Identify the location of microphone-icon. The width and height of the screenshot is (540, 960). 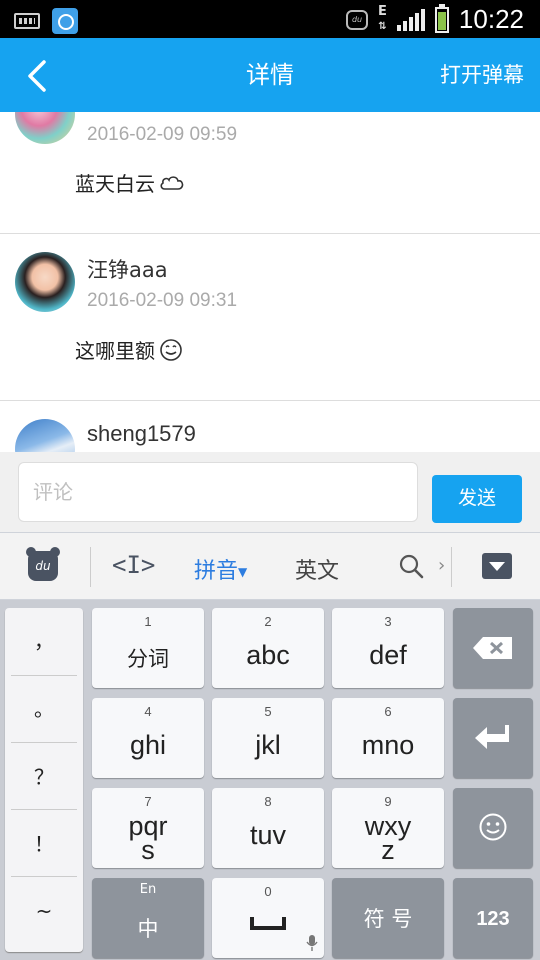
(312, 943).